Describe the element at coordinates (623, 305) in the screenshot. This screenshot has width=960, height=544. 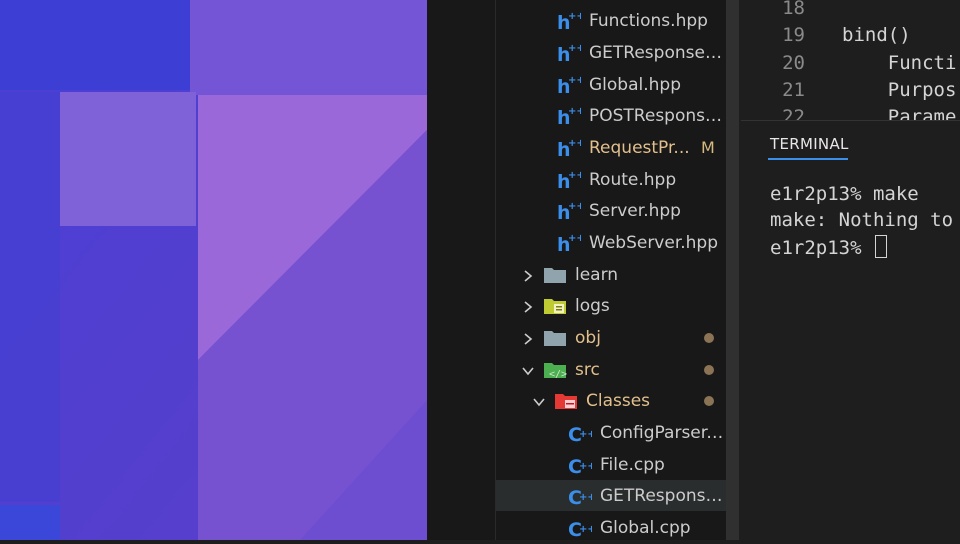
I see `tree-item: logs` at that location.